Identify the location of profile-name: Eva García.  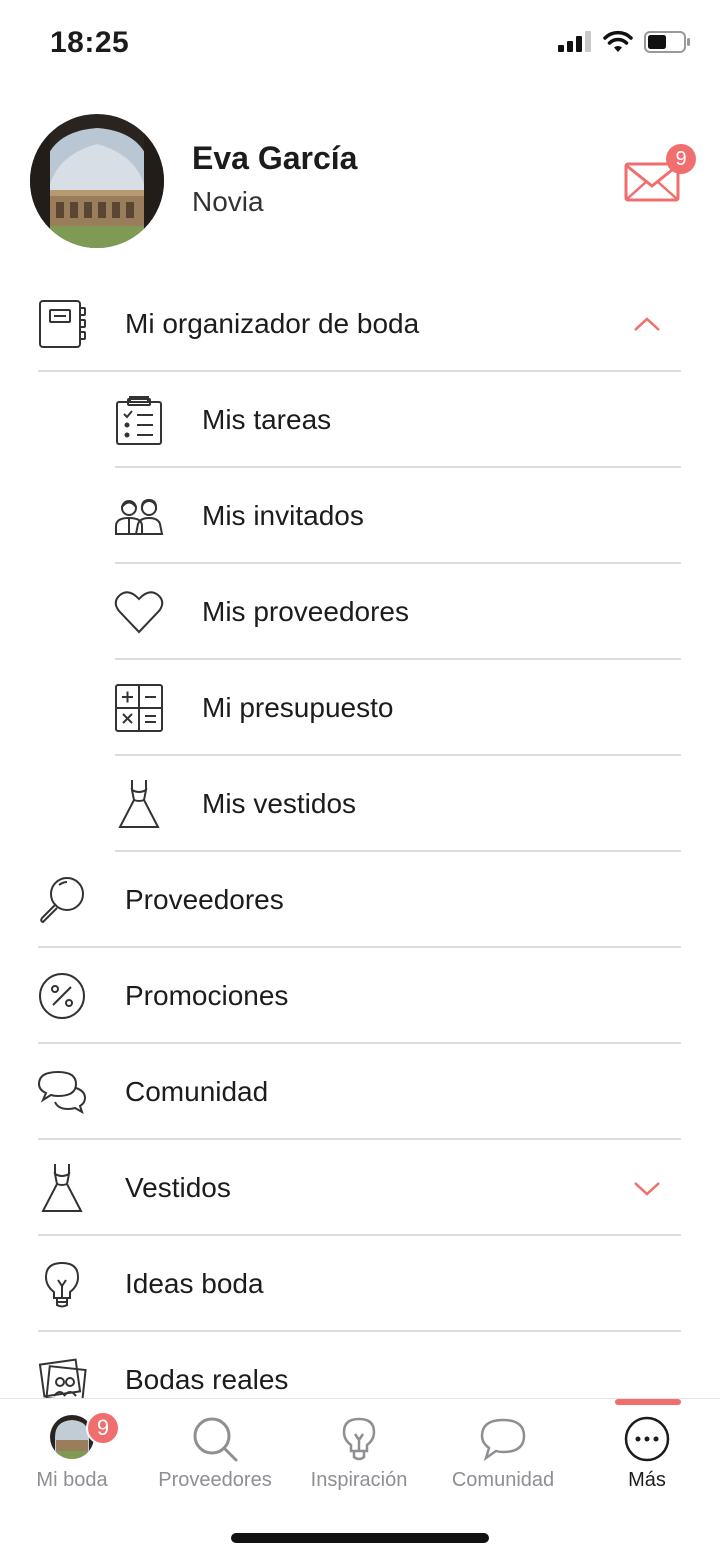
(275, 158).